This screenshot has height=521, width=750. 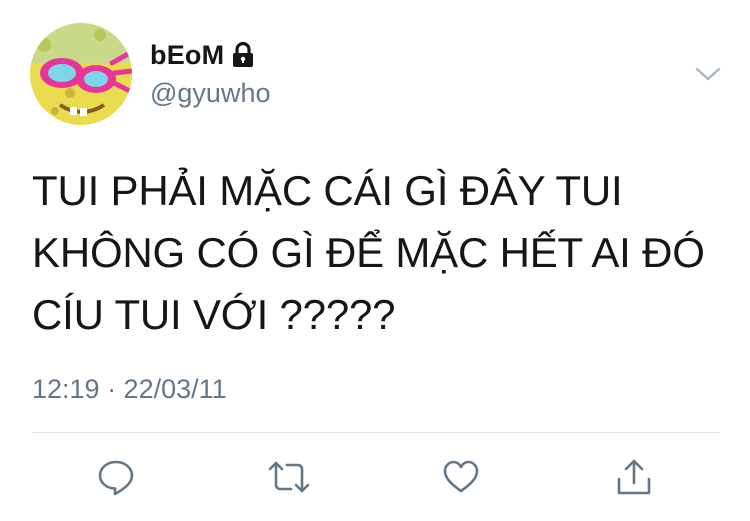 What do you see at coordinates (214, 314) in the screenshot?
I see `tweet-text-line: CÍU TUI VỚI ?????` at bounding box center [214, 314].